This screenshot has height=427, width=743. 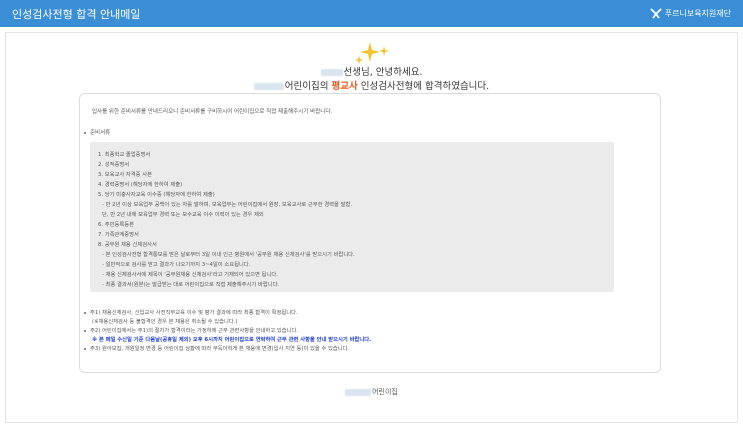 I want to click on foundation-logo: 푸르니보육지원재단, so click(x=690, y=13).